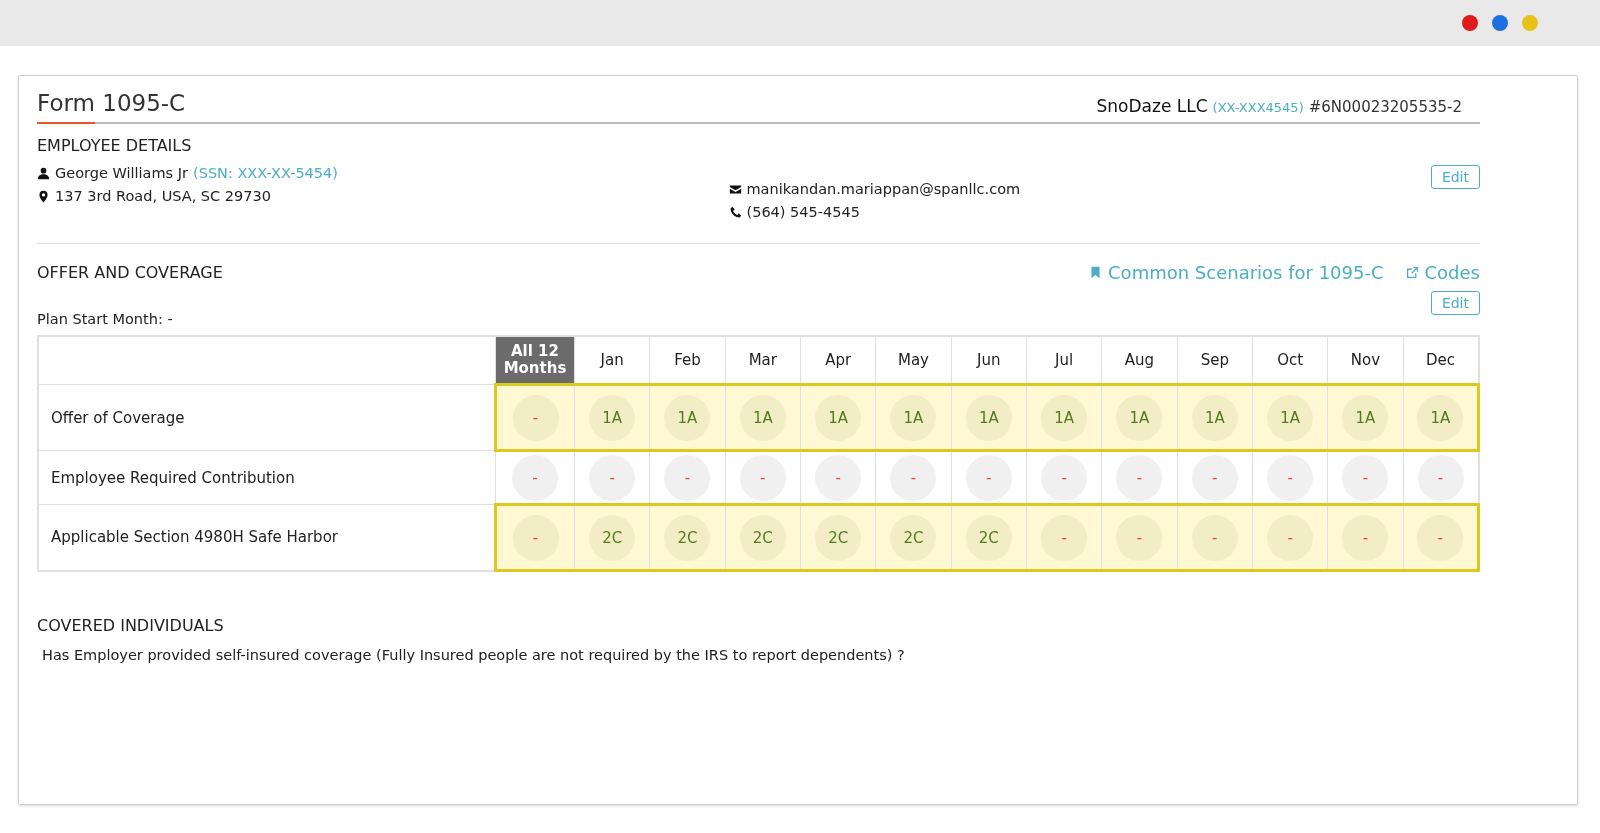 This screenshot has width=1600, height=833. Describe the element at coordinates (130, 272) in the screenshot. I see `section-heading: OFFER AND COVERAGE` at that location.